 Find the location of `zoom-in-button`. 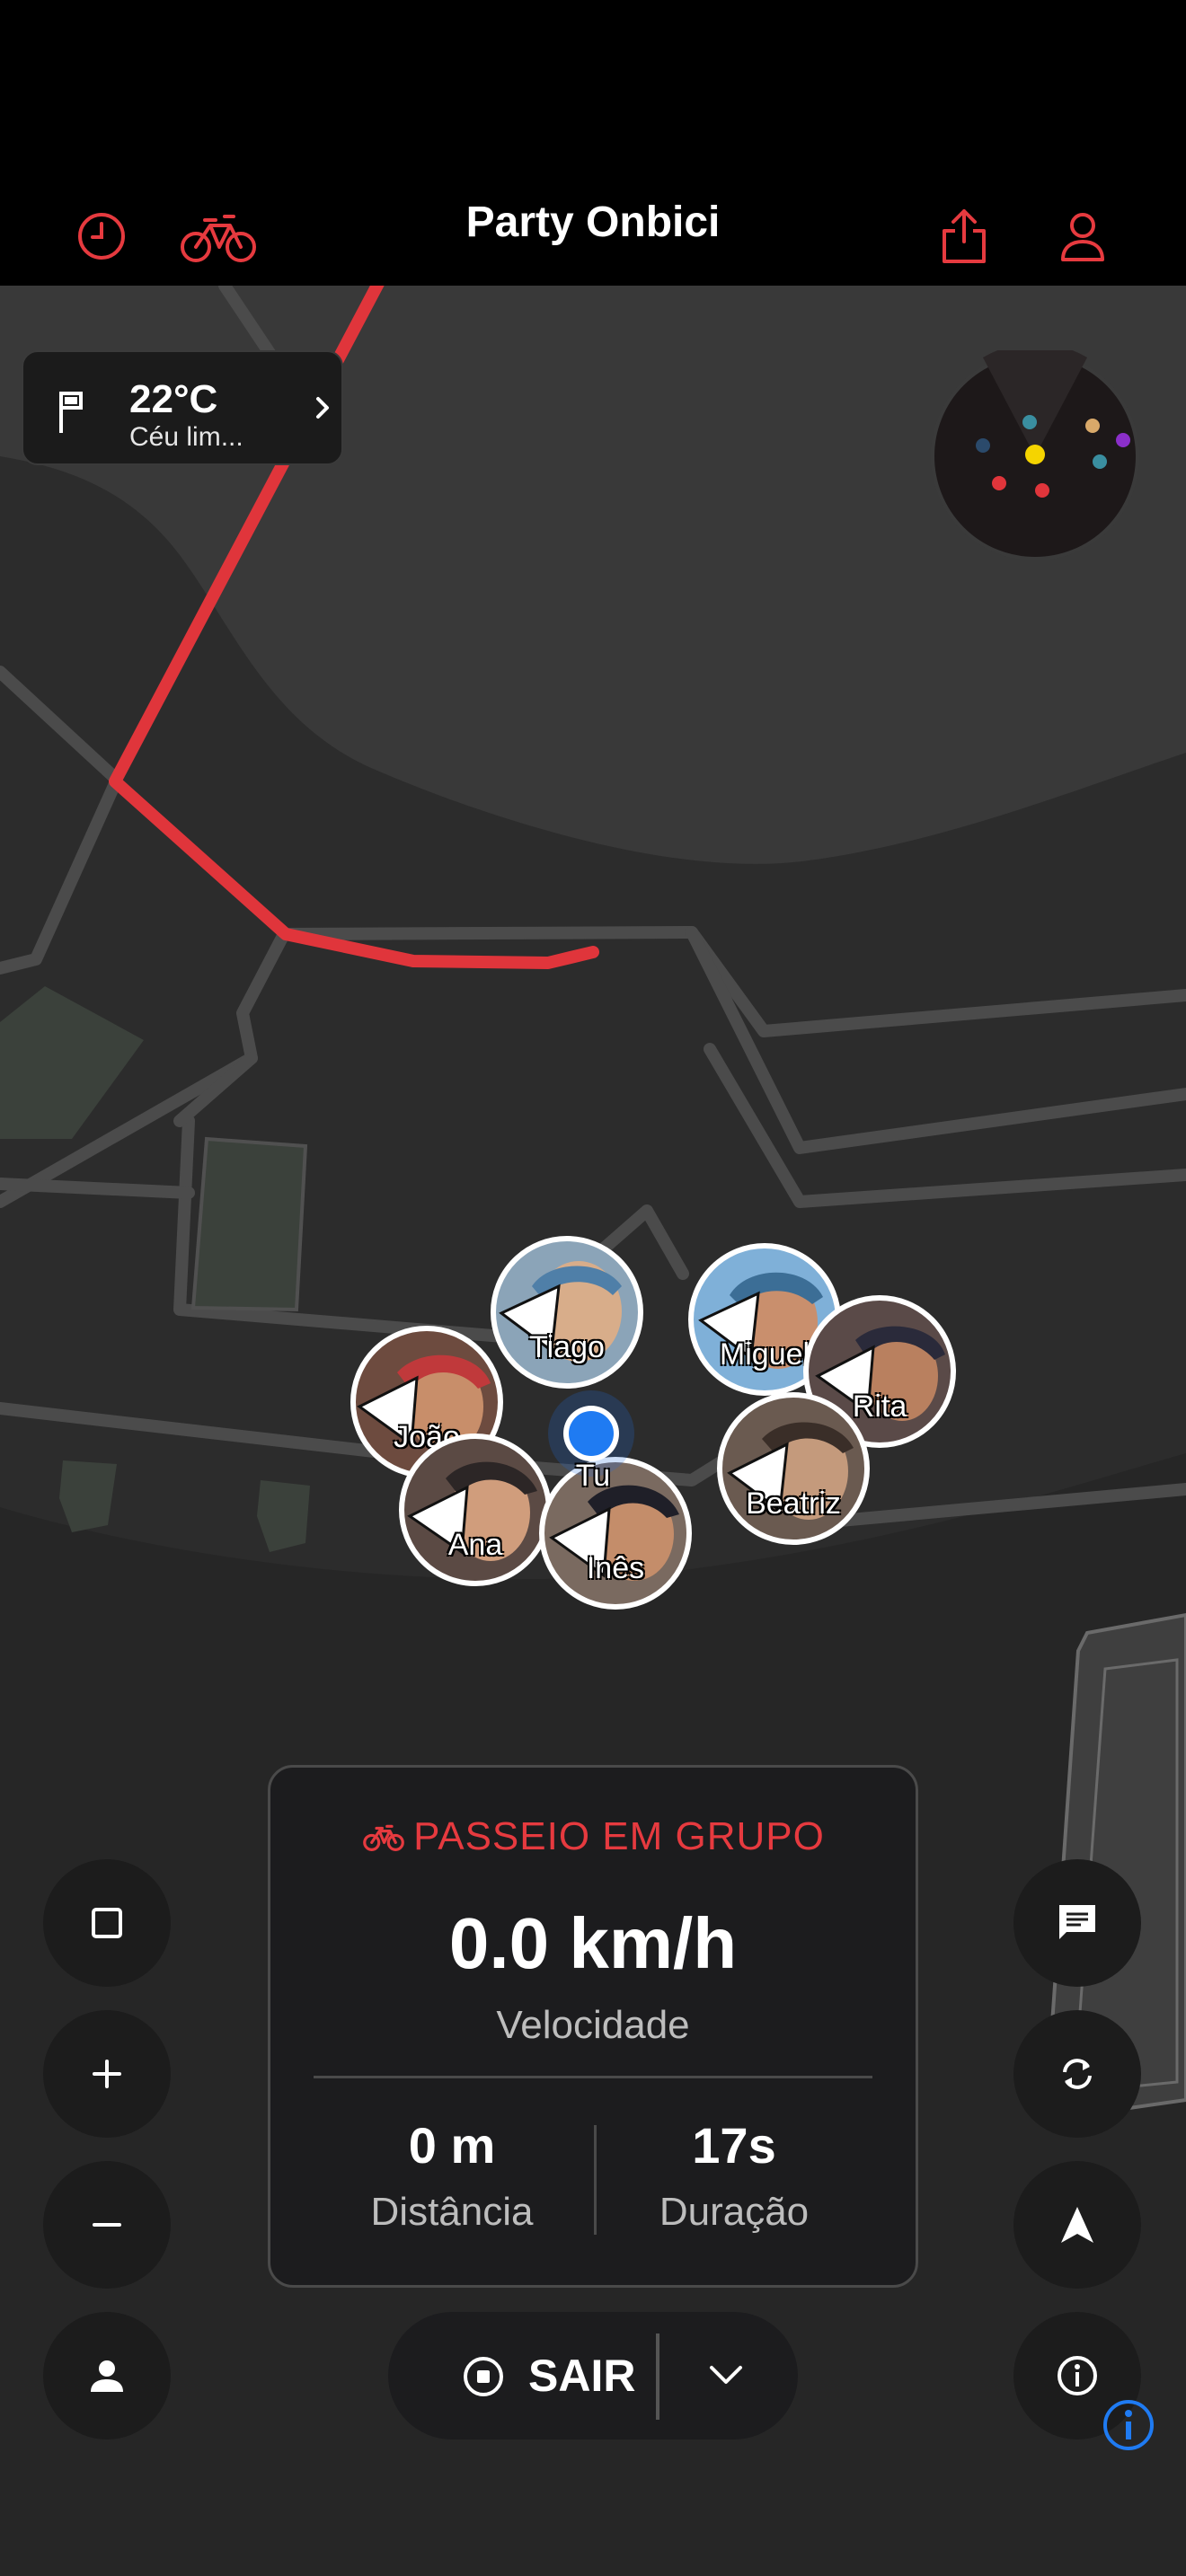

zoom-in-button is located at coordinates (107, 2074).